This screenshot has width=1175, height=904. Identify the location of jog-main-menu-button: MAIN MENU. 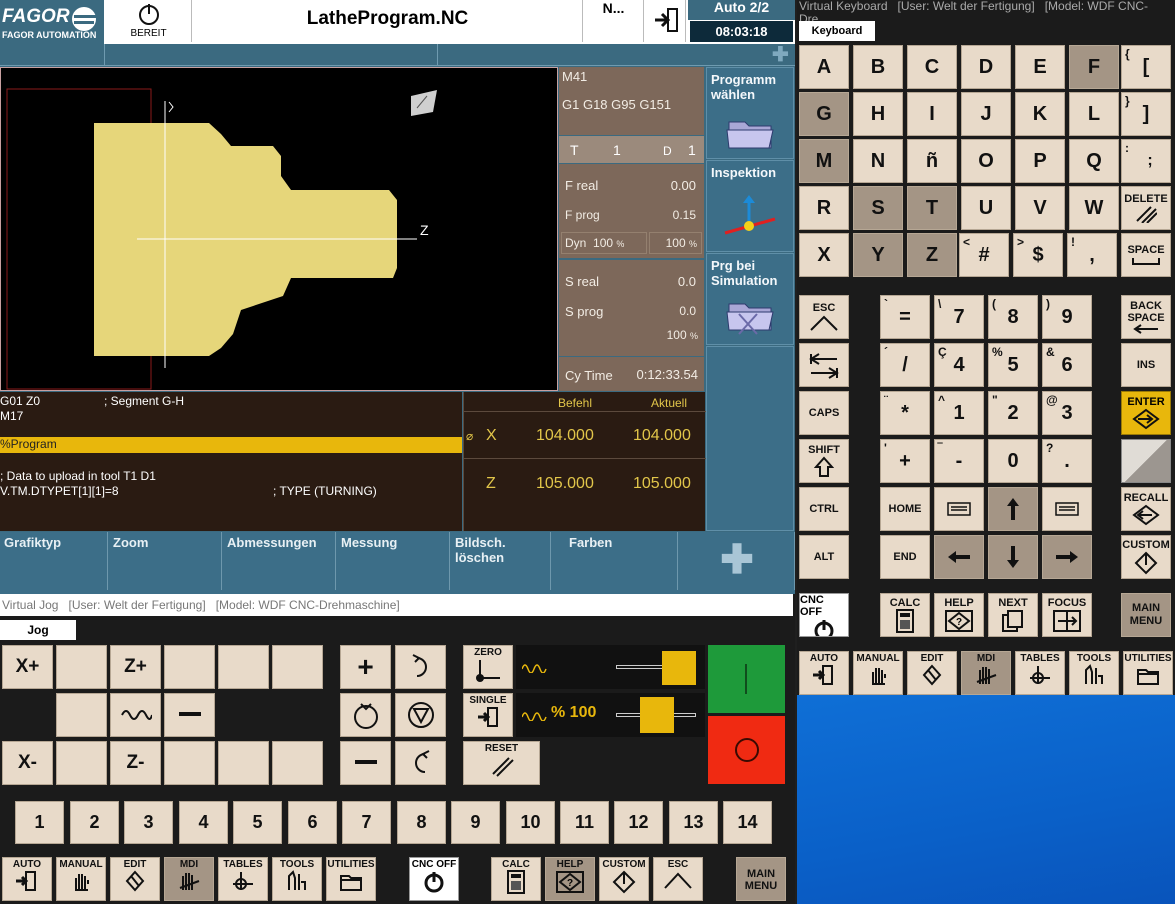
(761, 879).